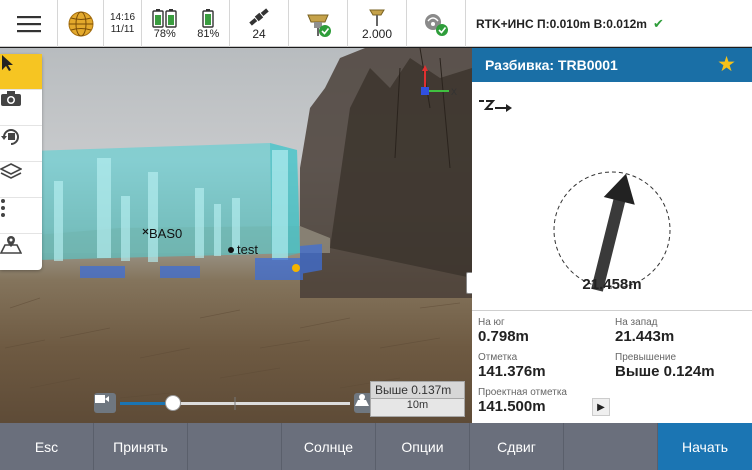 This screenshot has width=752, height=470. Describe the element at coordinates (705, 446) in the screenshot. I see `start-button: Начать` at that location.